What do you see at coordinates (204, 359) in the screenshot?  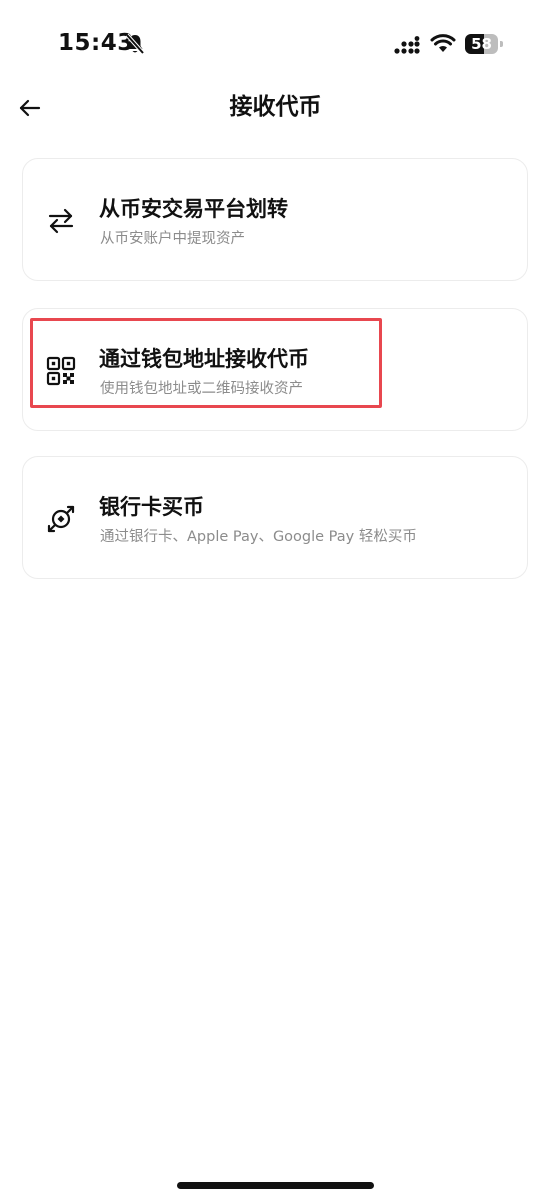 I see `option-title: 通过钱包地址接收代币` at bounding box center [204, 359].